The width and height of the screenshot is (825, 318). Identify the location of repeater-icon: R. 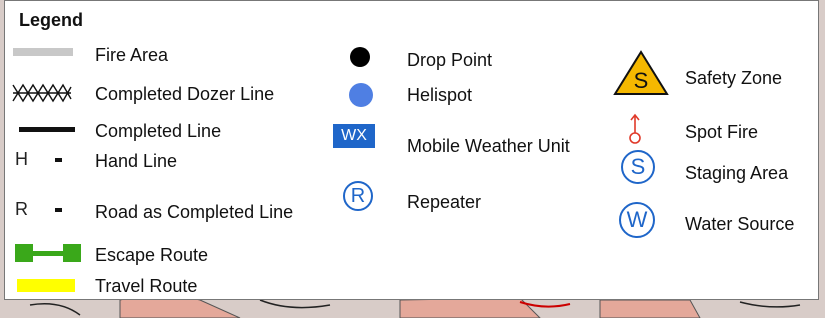
(358, 196).